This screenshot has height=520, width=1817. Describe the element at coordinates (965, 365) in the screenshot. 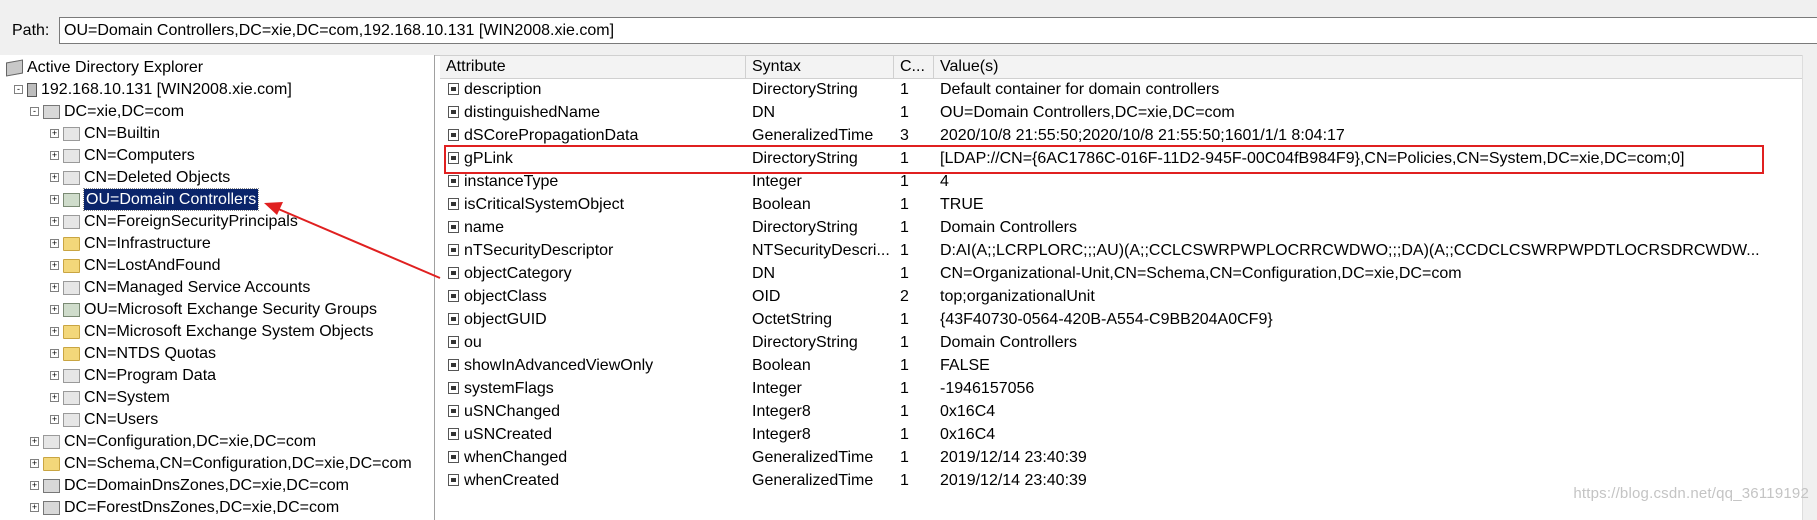

I see `cell-value: FALSE` at that location.